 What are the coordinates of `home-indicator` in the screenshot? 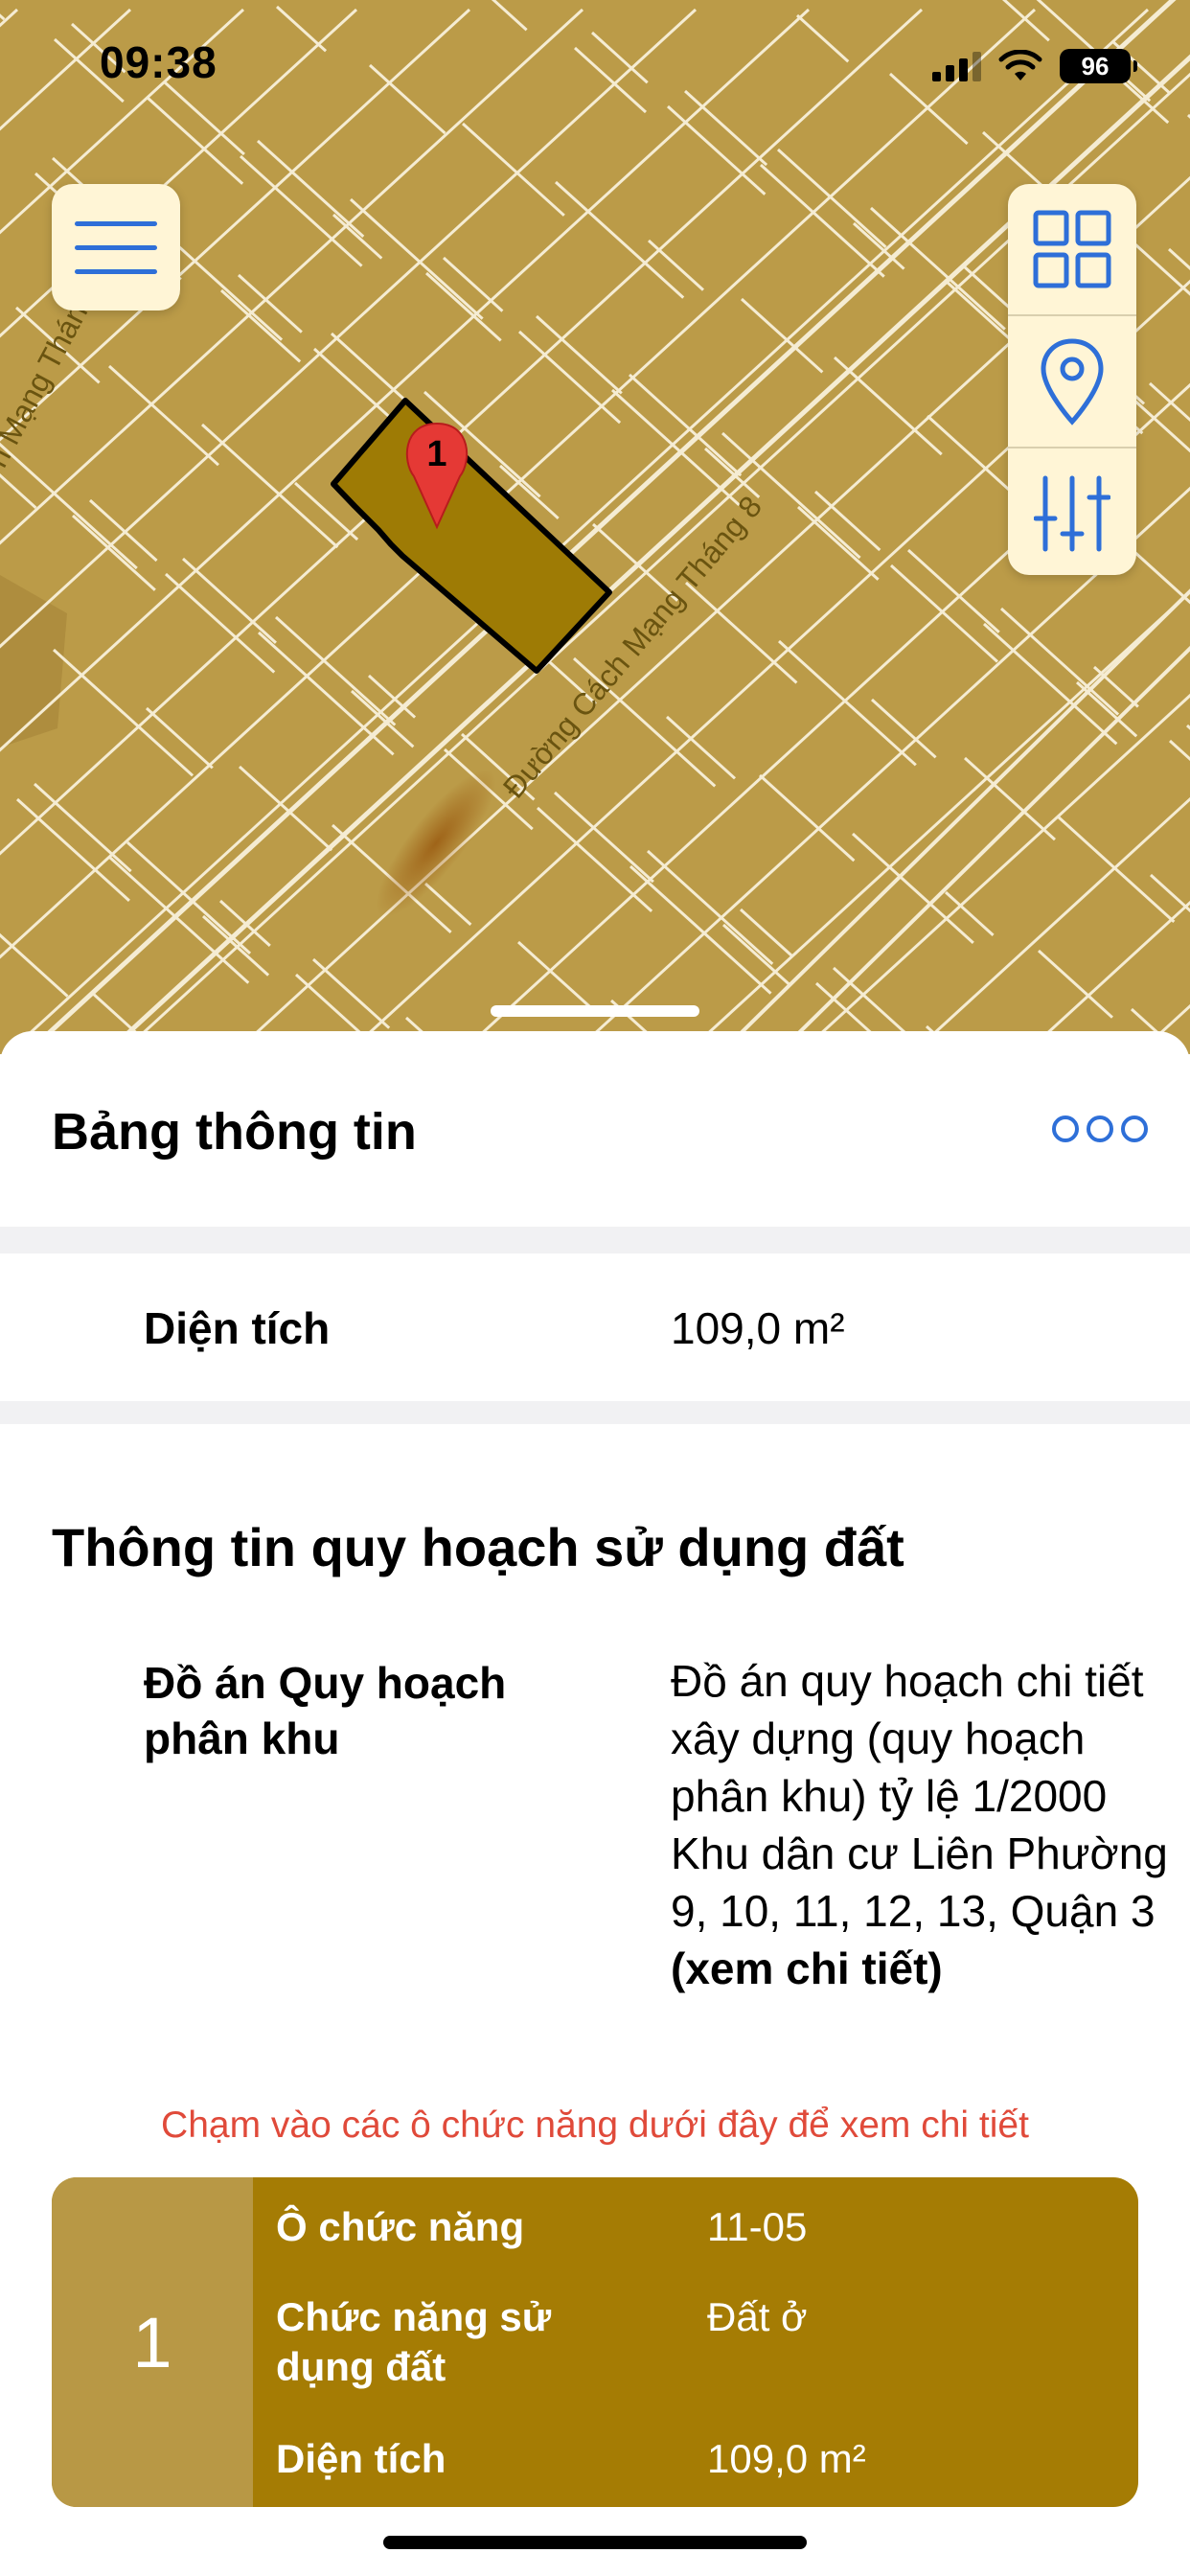 It's located at (595, 2542).